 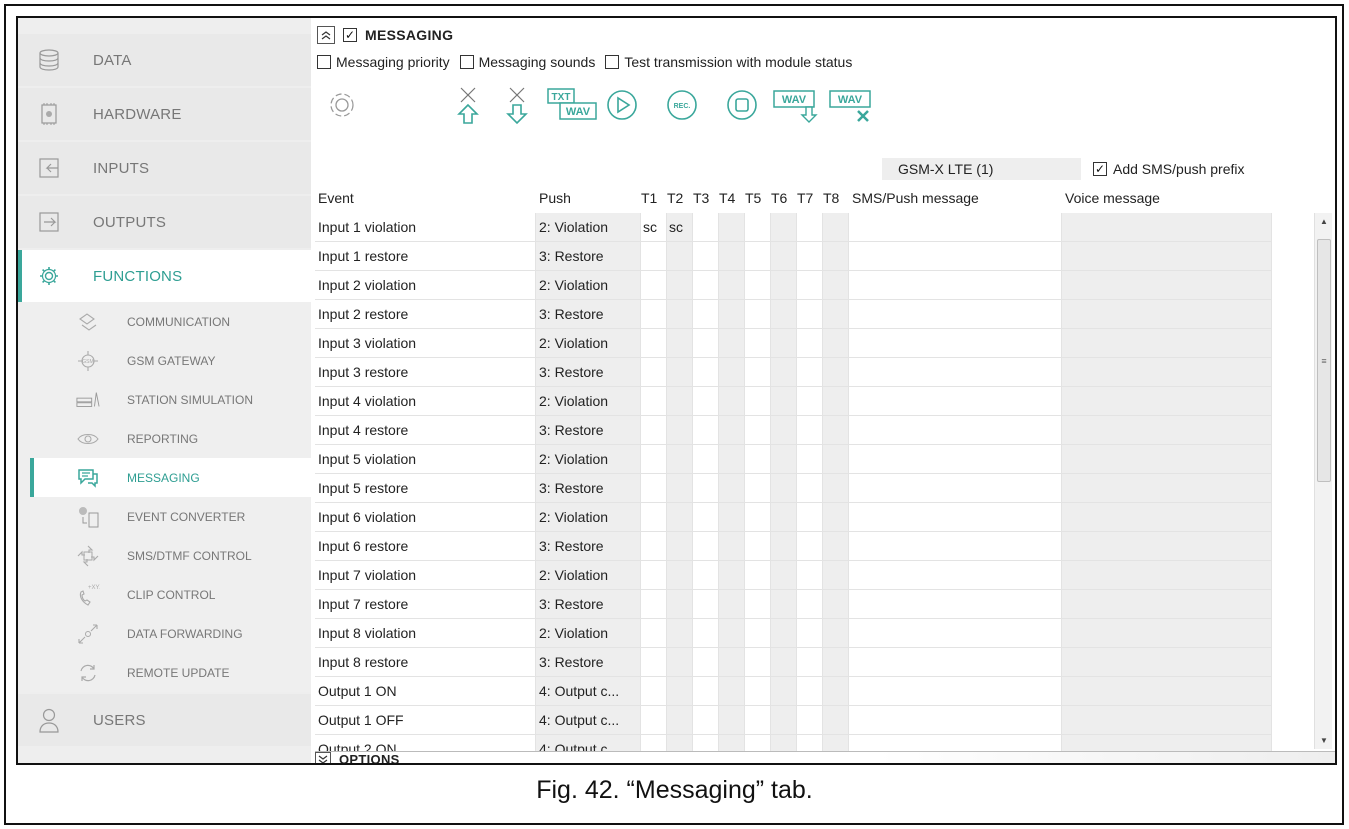 What do you see at coordinates (425, 546) in the screenshot?
I see `event-cell: Input 6 restore` at bounding box center [425, 546].